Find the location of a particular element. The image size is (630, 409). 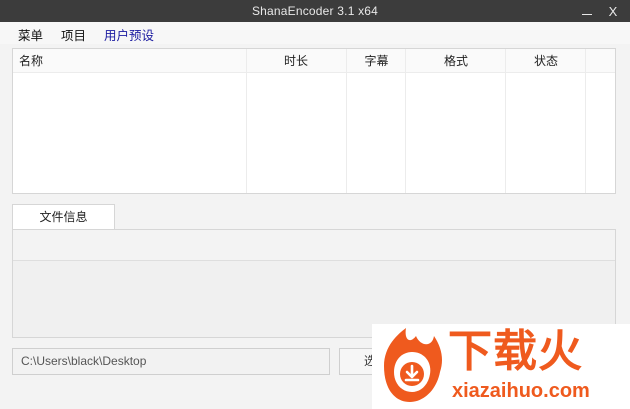

table-header: 名称 时长 字幕 格式 状态 is located at coordinates (314, 61).